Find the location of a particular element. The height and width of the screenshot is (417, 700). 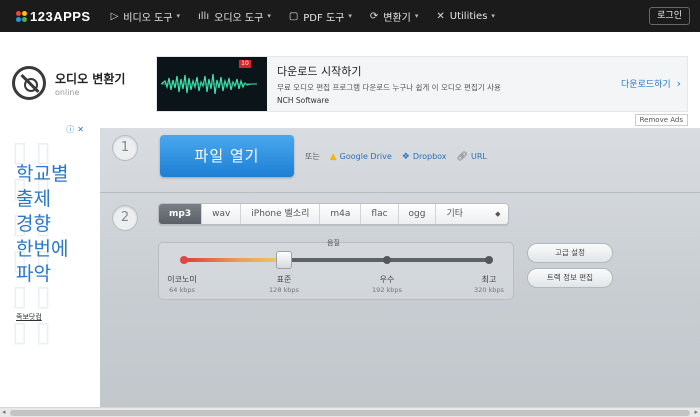

ad-line: 학교별 is located at coordinates (42, 174).